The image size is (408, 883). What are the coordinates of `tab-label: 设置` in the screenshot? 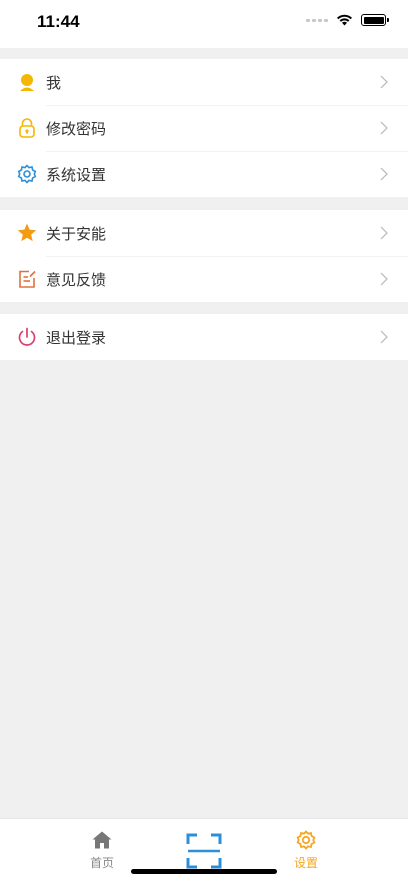 It's located at (305, 863).